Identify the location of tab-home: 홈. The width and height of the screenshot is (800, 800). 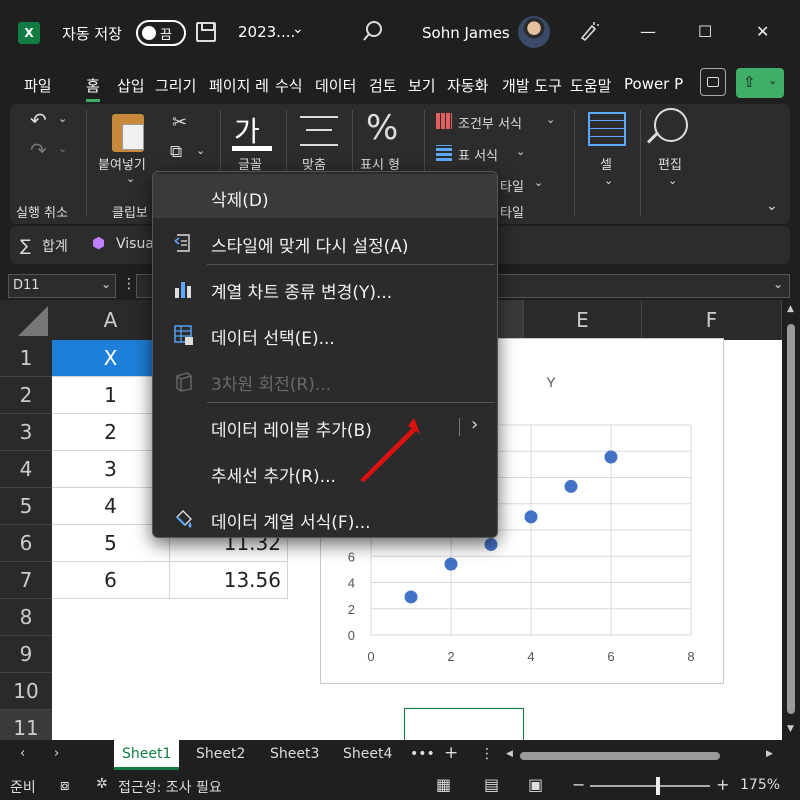
(93, 88).